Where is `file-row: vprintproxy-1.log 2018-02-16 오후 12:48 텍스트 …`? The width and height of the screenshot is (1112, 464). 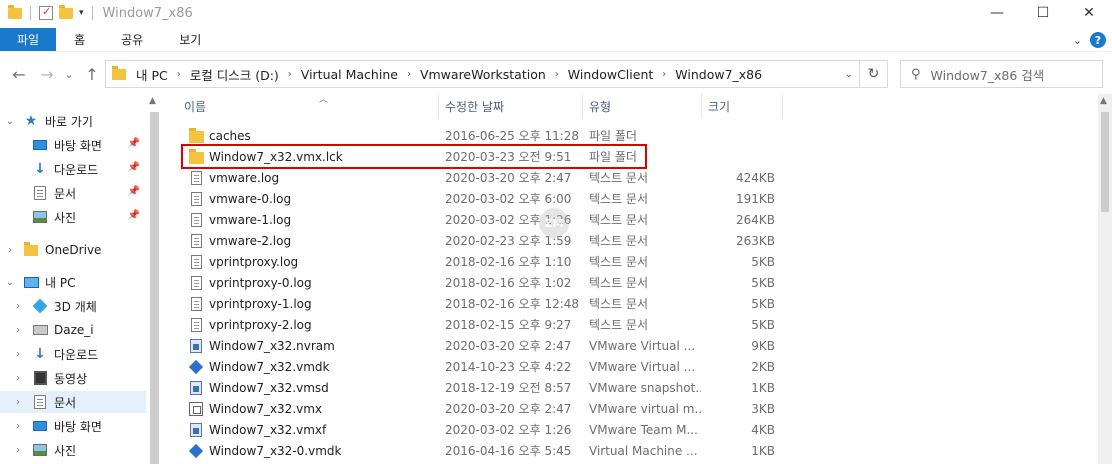
file-row: vprintproxy-1.log 2018-02-16 오후 12:48 텍스트 … is located at coordinates (638, 303).